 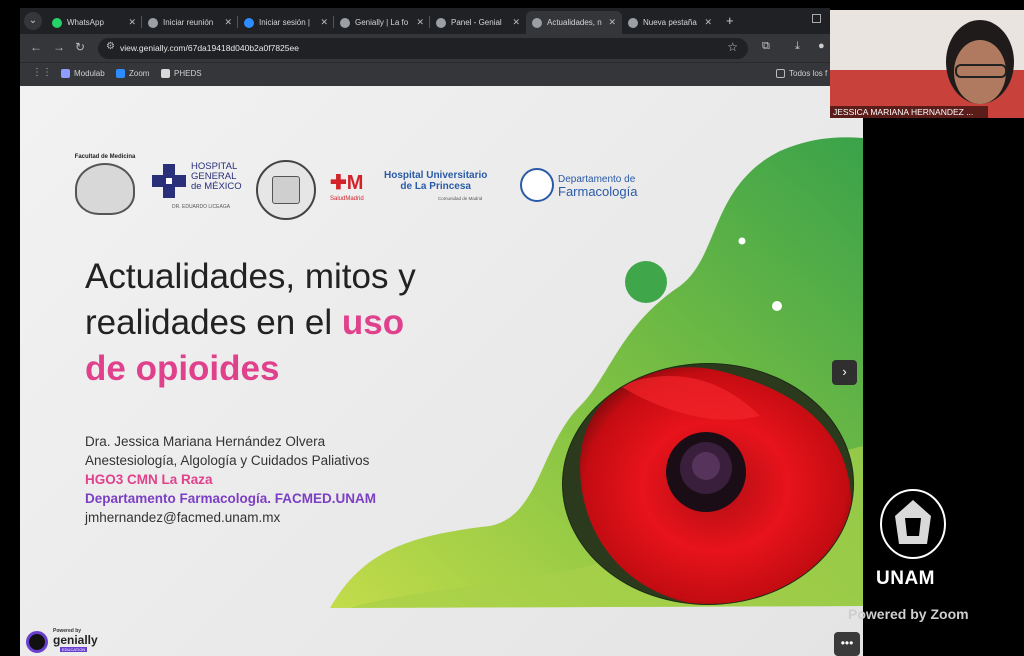 I want to click on hgm-cross-icon, so click(x=169, y=181).